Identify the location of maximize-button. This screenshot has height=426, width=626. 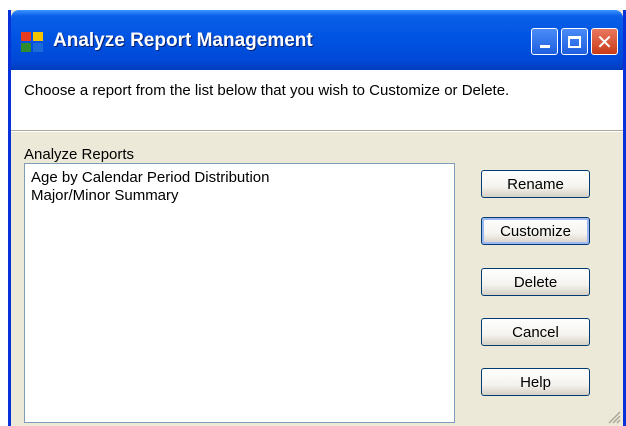
(574, 41).